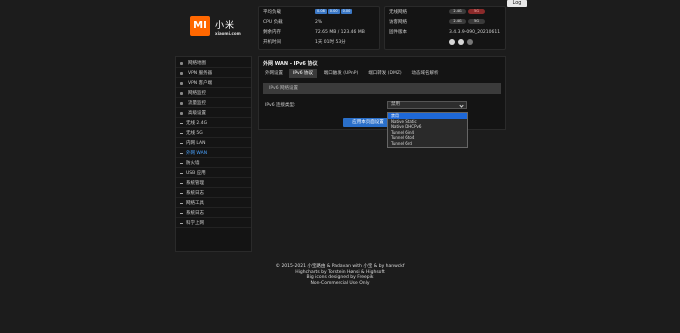 The height and width of the screenshot is (333, 680). I want to click on sidebar-item-wireless-5g: 无线 5G, so click(213, 133).